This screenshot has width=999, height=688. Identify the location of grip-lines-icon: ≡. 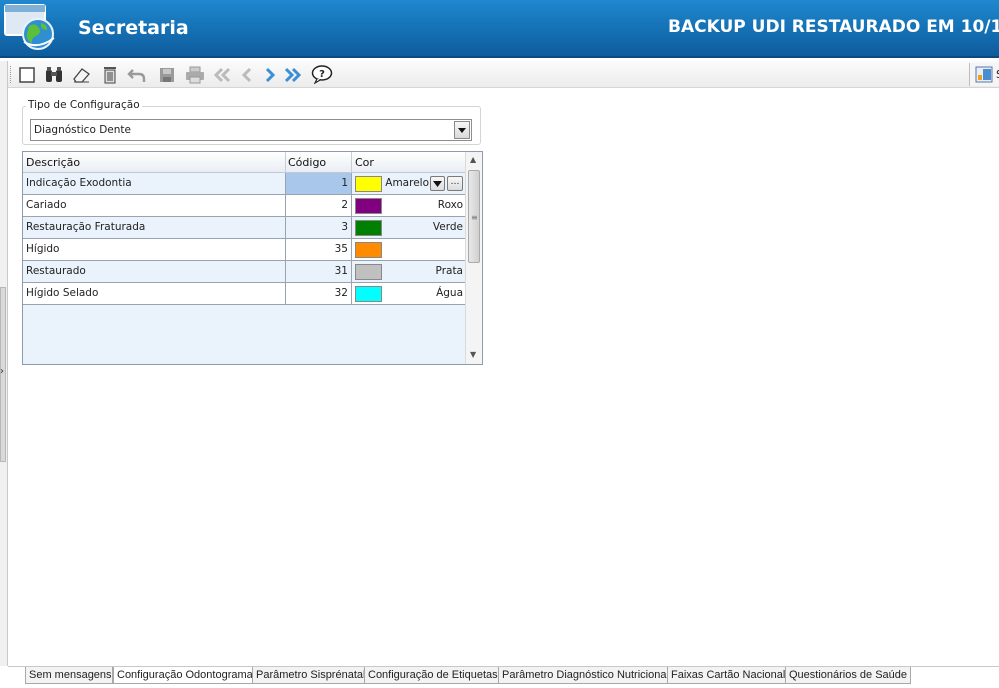
(474, 217).